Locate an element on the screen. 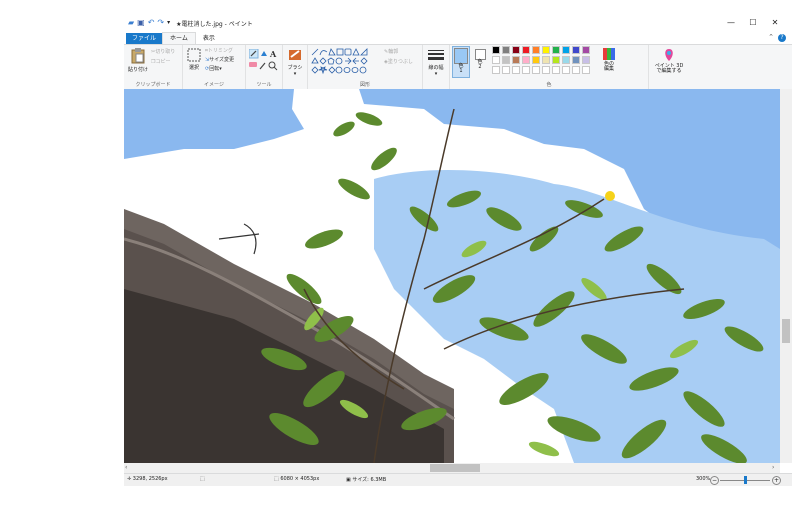 The image size is (800, 524). shapes-gallery is located at coordinates (347, 61).